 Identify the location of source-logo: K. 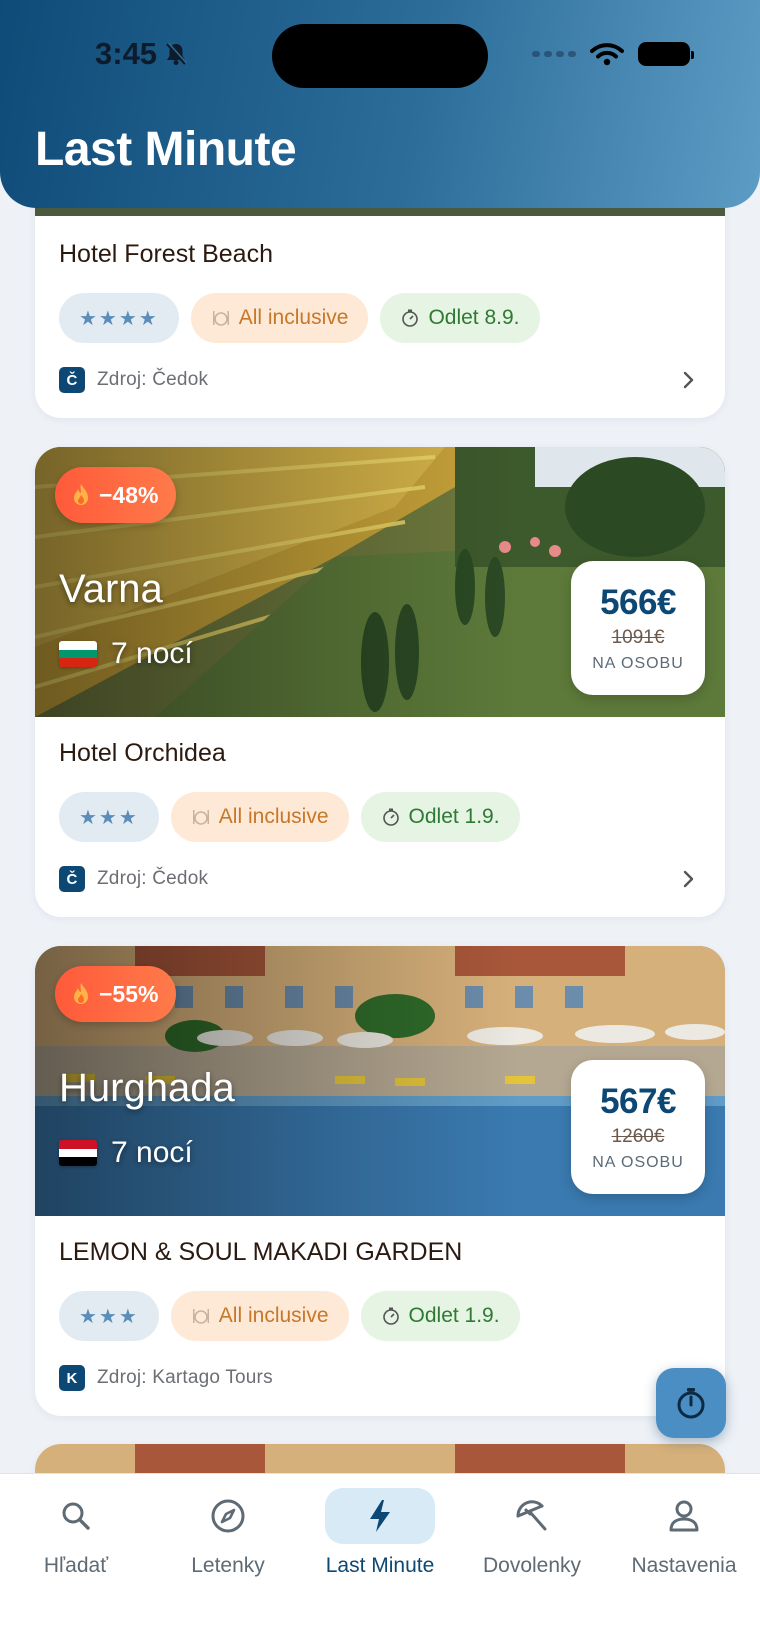
(72, 1378).